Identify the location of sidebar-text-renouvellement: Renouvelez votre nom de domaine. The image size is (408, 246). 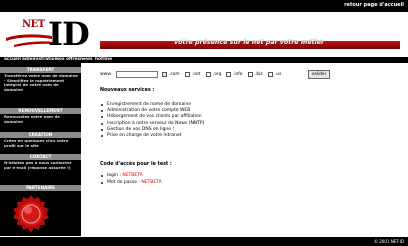
(41, 119).